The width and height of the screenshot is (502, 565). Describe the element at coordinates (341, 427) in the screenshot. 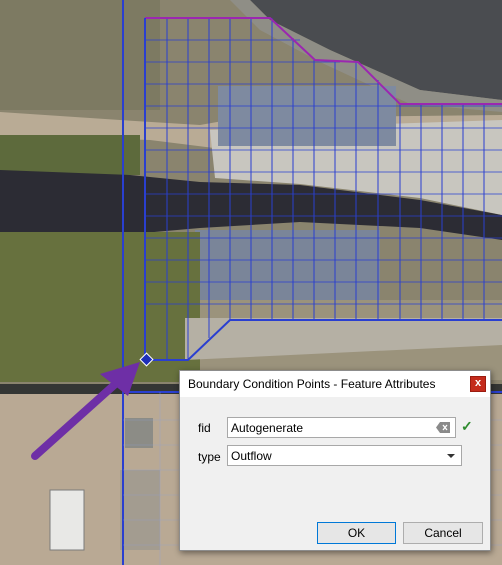

I see `fid-field: Autogenerate` at that location.